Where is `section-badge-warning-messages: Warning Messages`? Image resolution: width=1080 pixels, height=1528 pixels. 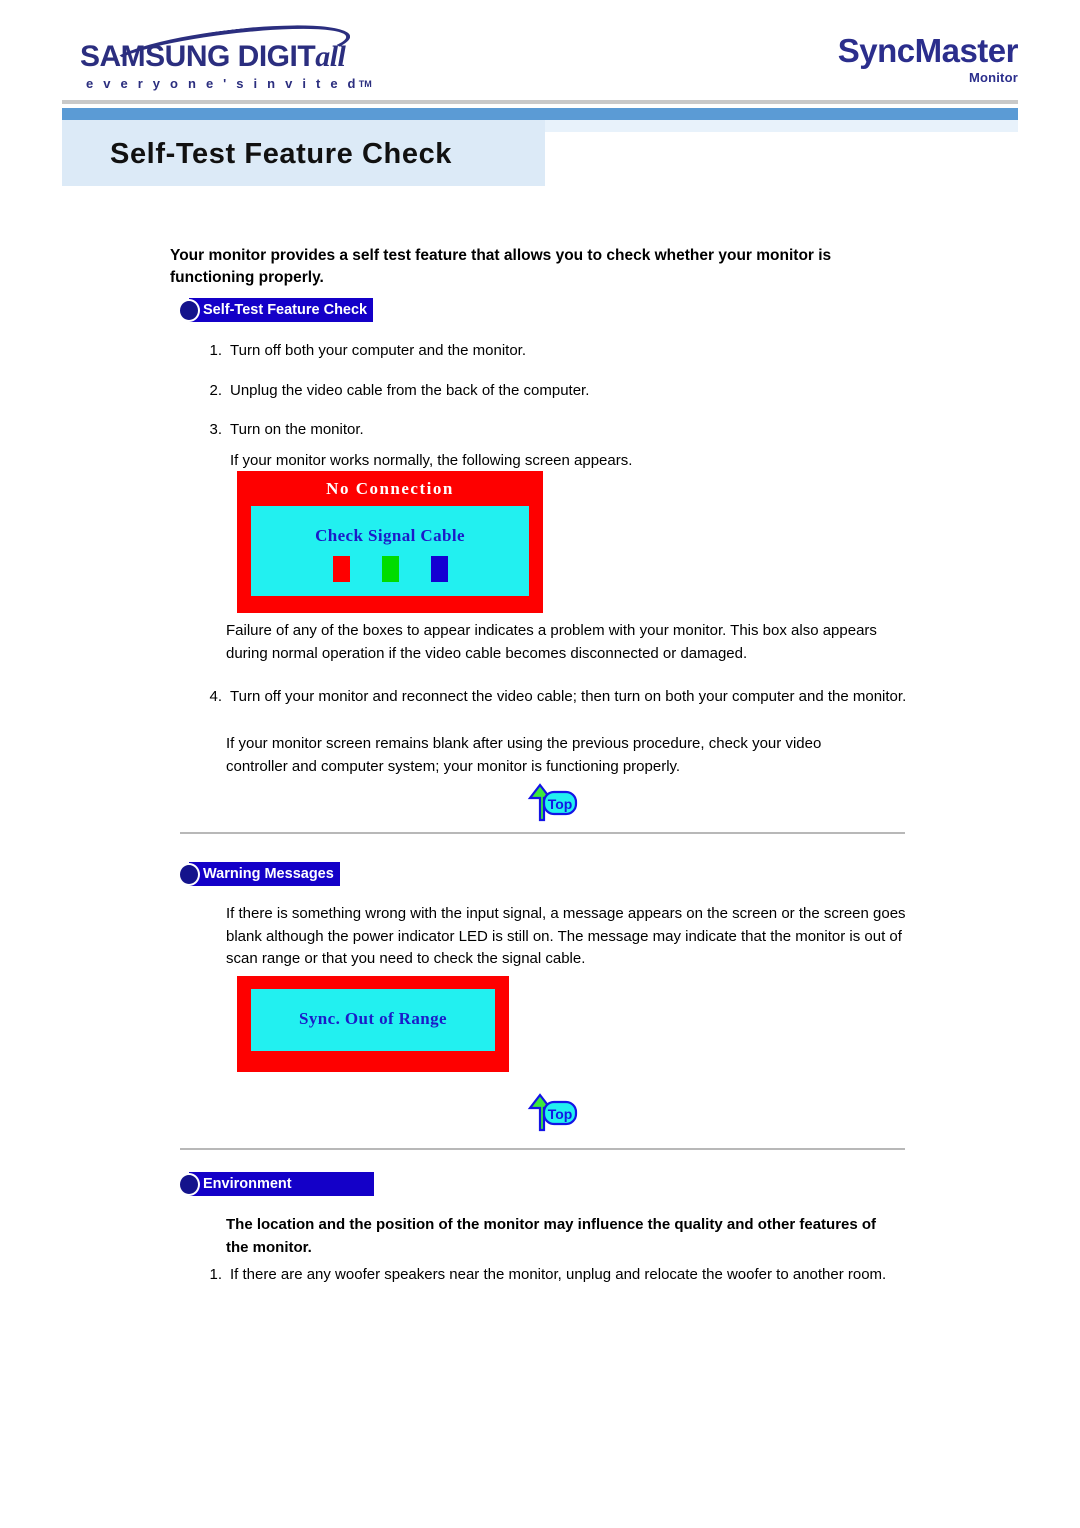 section-badge-warning-messages: Warning Messages is located at coordinates (258, 874).